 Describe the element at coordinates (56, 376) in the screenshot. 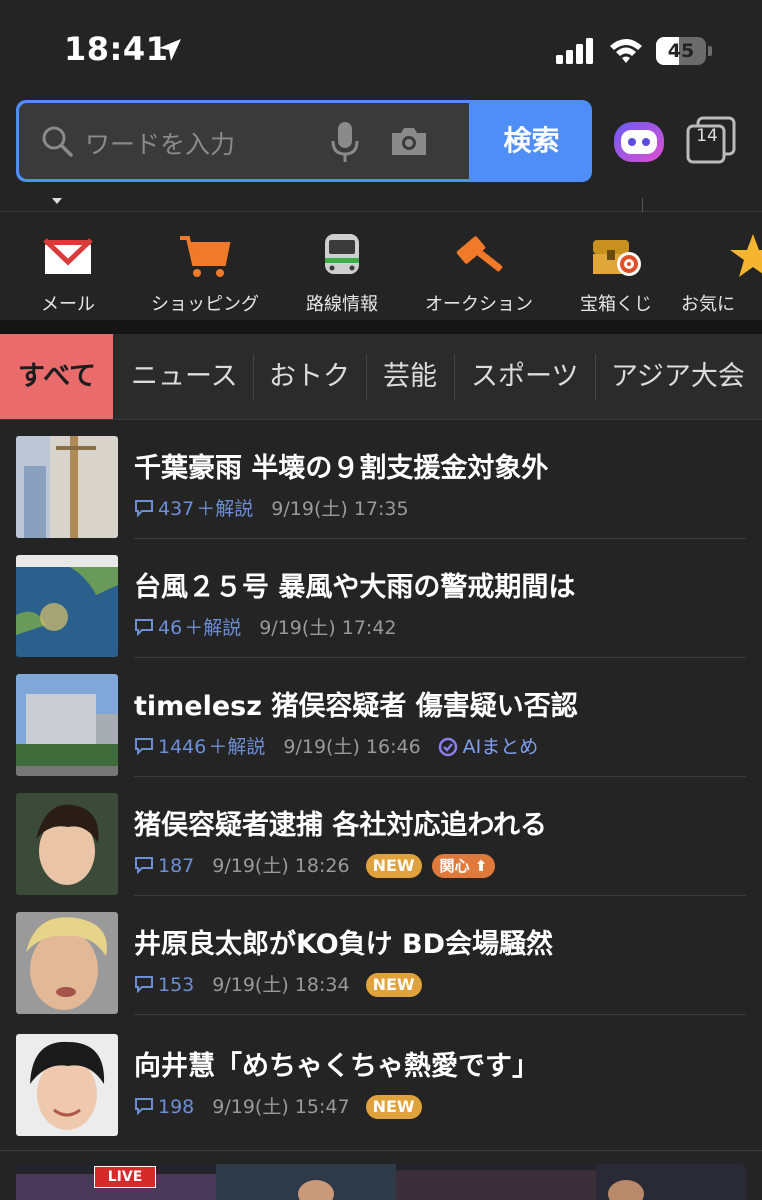

I see `tab-all: すべて` at that location.